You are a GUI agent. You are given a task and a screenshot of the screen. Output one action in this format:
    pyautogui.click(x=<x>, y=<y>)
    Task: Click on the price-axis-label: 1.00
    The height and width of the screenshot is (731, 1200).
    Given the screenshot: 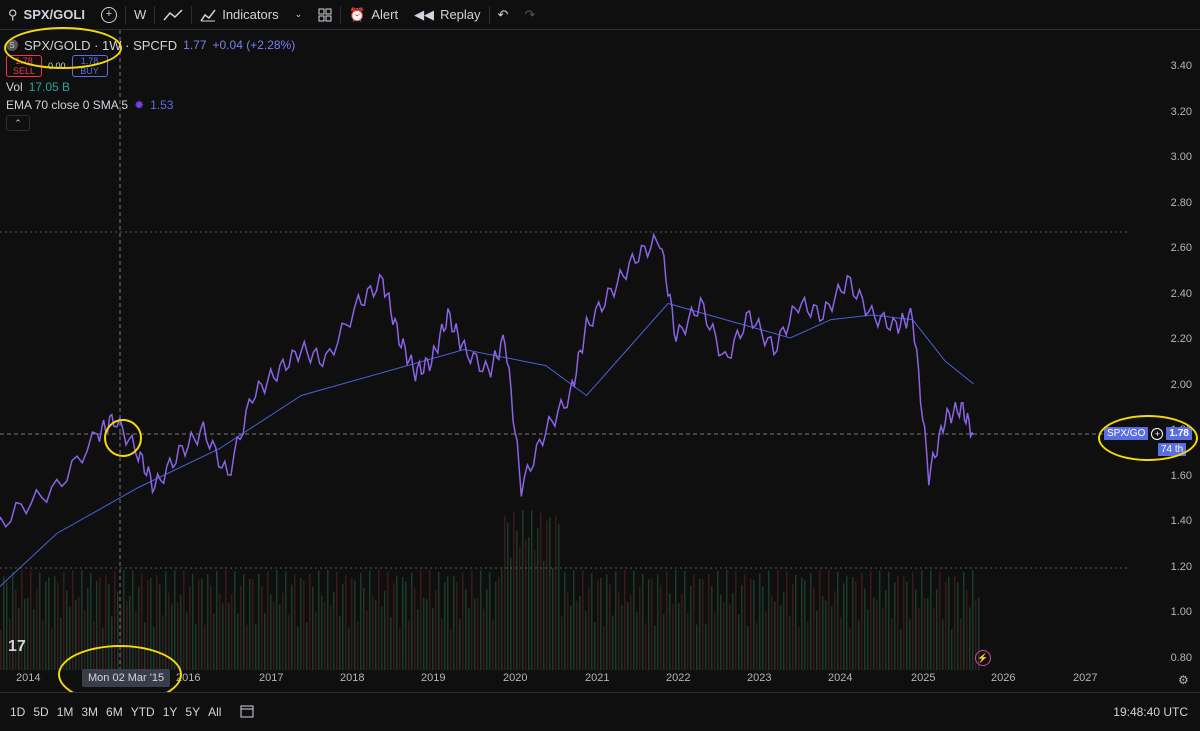 What is the action you would take?
    pyautogui.click(x=1181, y=612)
    